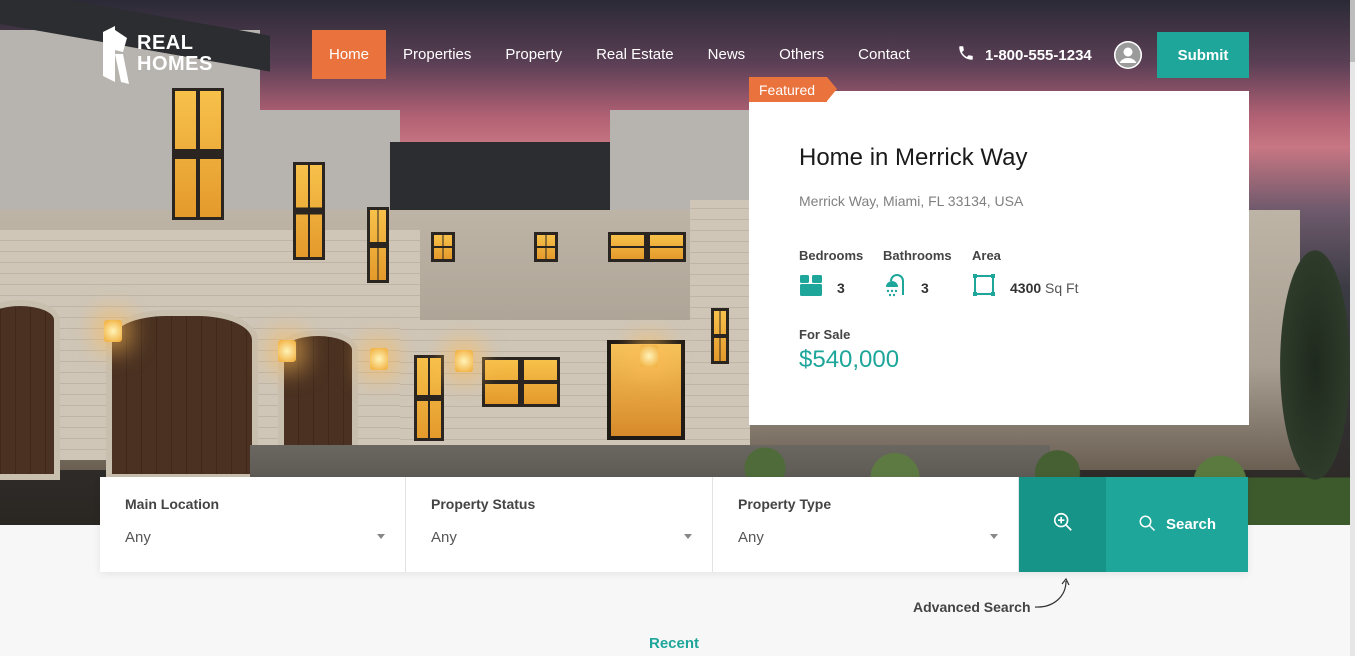 Image resolution: width=1355 pixels, height=656 pixels. I want to click on bedrooms-meta: Bedrooms 3, so click(831, 275).